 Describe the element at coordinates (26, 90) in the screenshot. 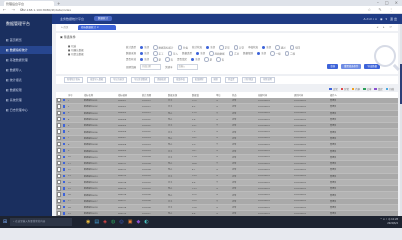

I see `sidebar-item: ◧ 数据权限` at that location.